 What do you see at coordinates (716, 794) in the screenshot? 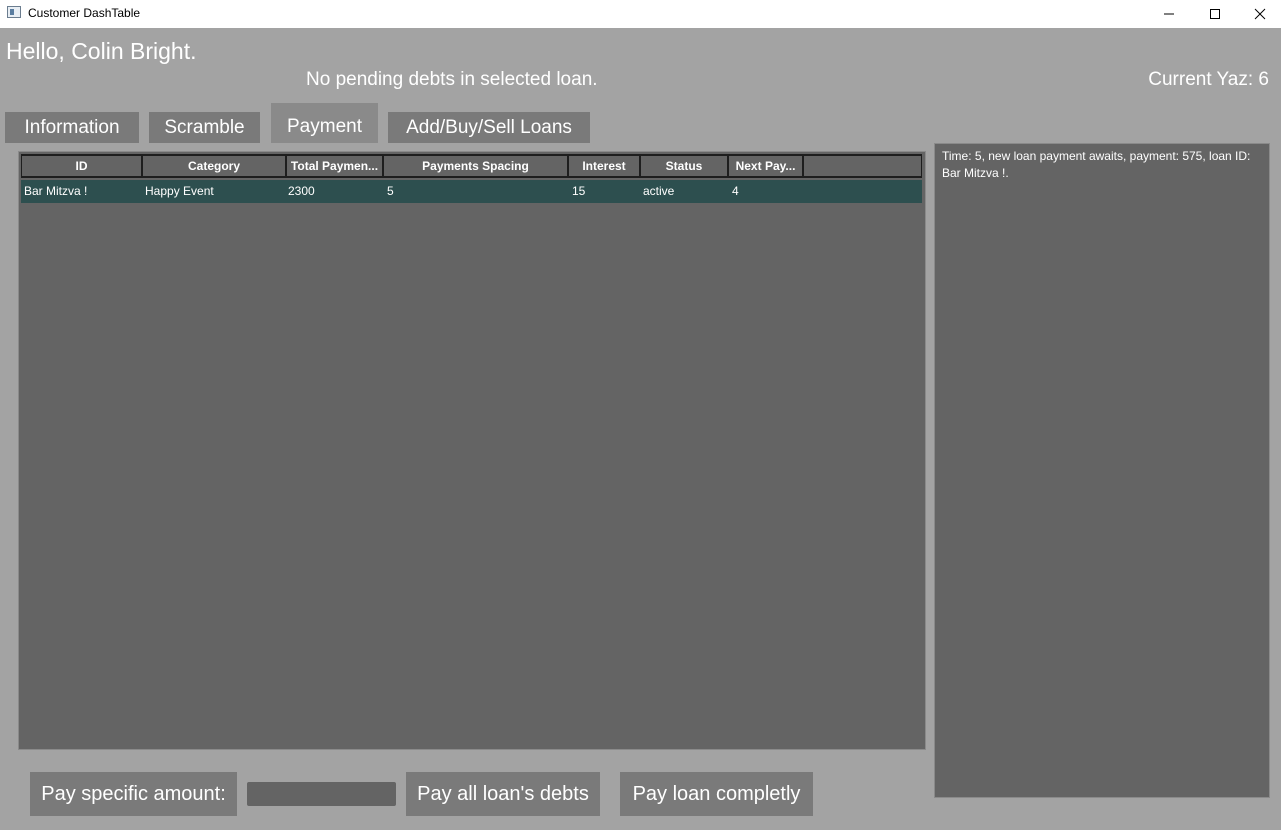
I see `pay-loan-completely-button: Pay loan completly` at bounding box center [716, 794].